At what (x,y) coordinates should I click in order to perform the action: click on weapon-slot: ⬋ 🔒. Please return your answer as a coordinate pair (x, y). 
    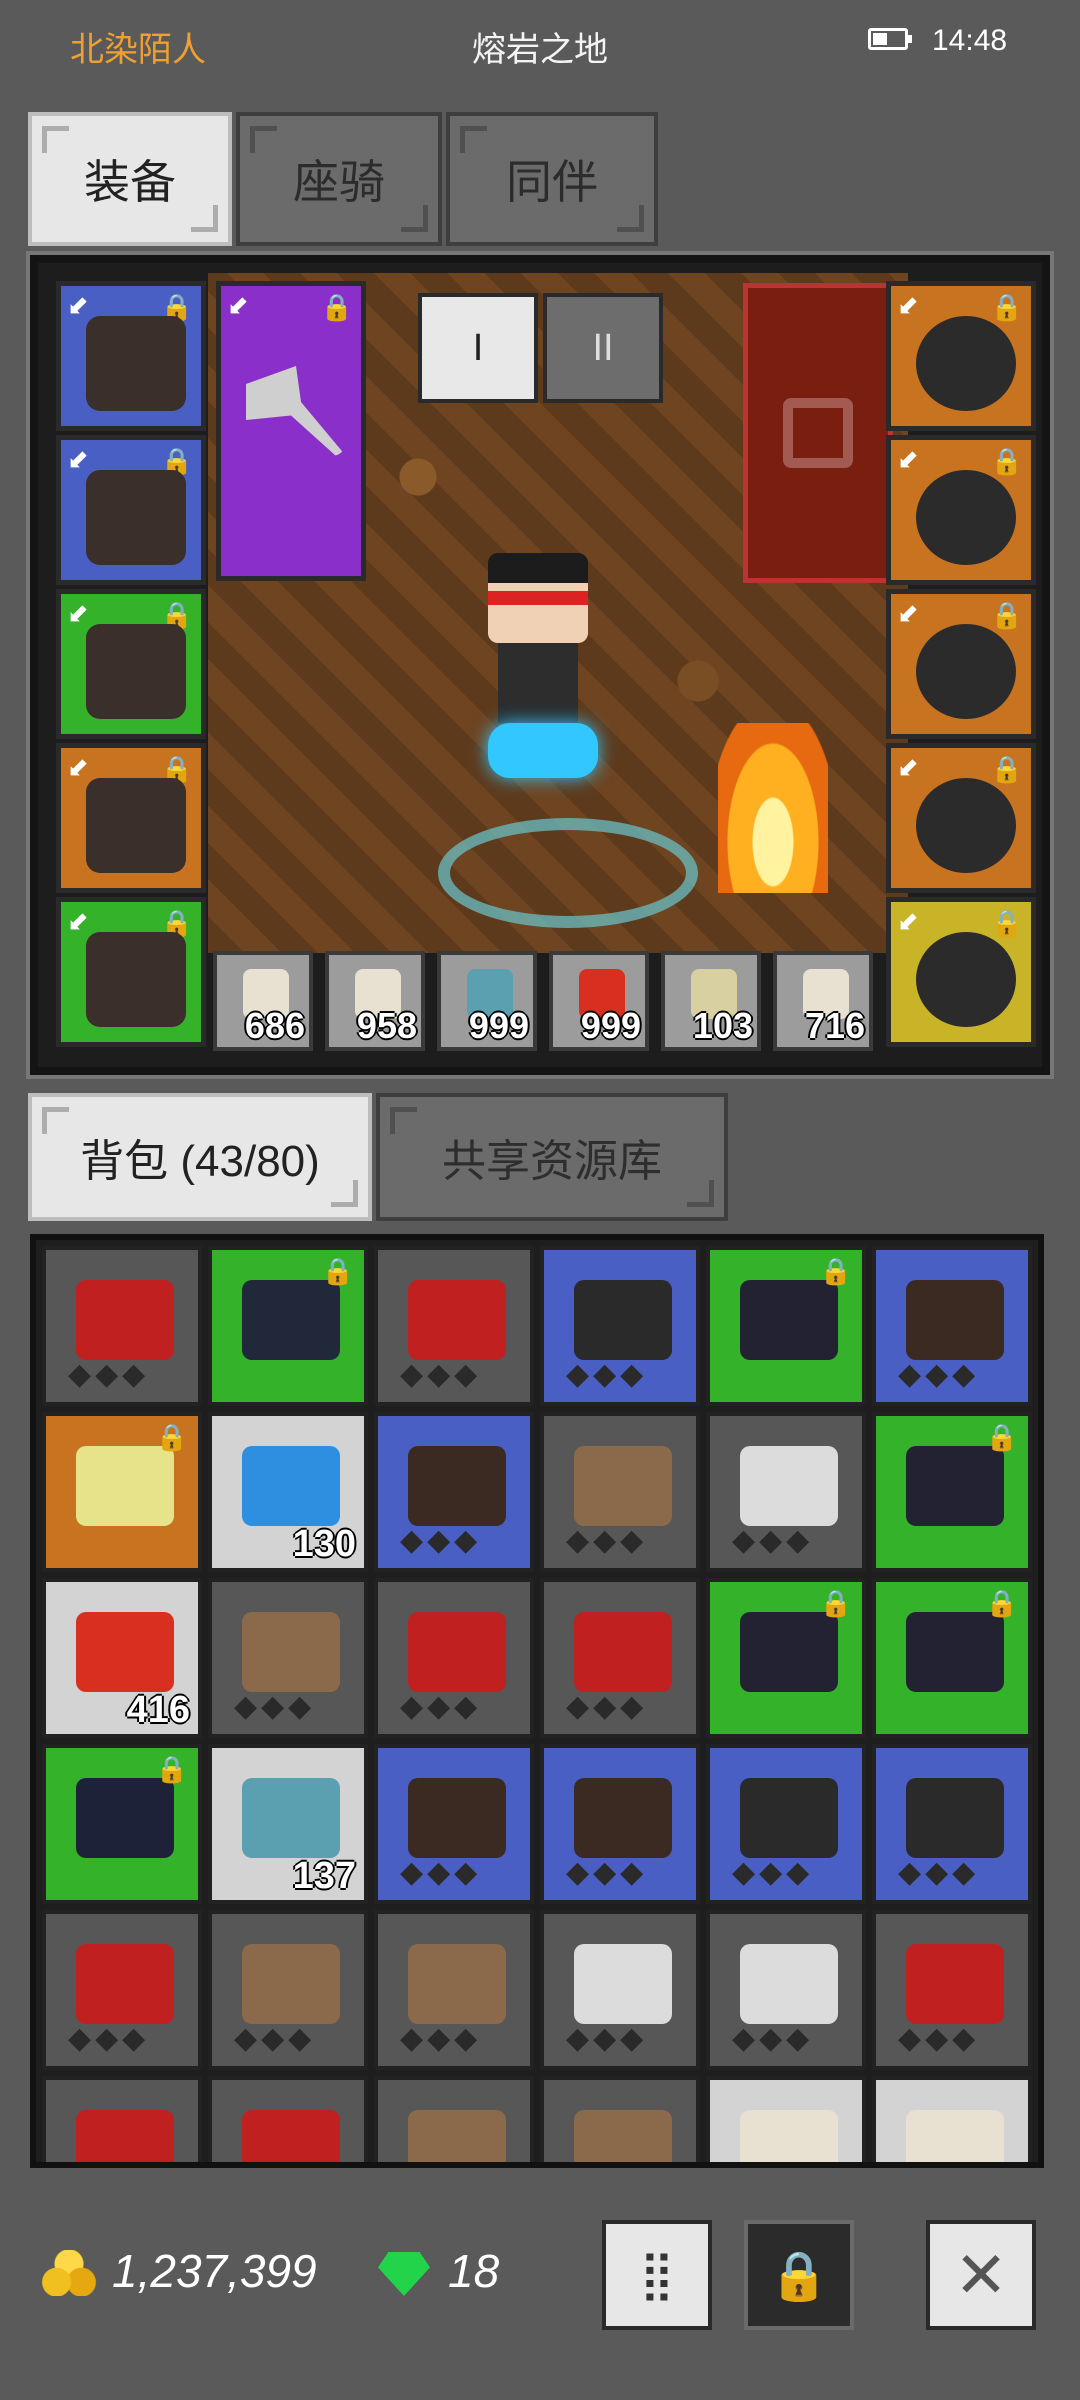
    Looking at the image, I should click on (291, 431).